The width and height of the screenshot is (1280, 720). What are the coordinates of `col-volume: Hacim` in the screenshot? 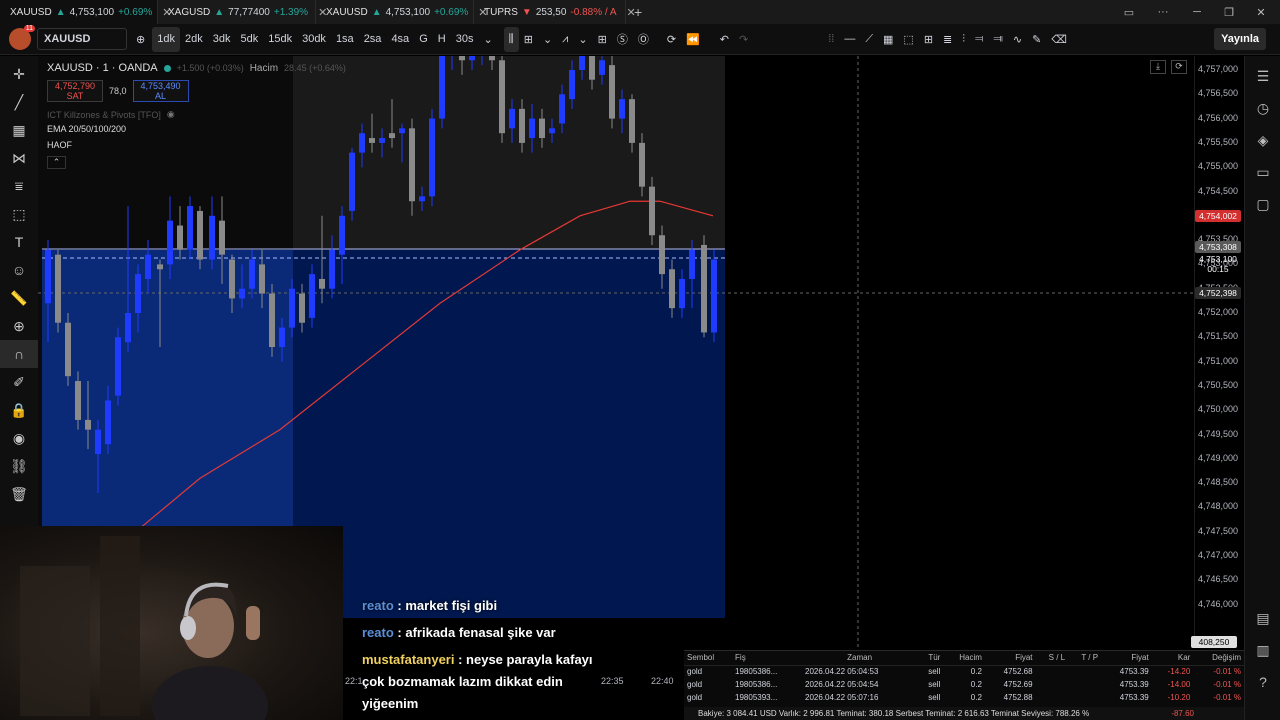 It's located at (964, 658).